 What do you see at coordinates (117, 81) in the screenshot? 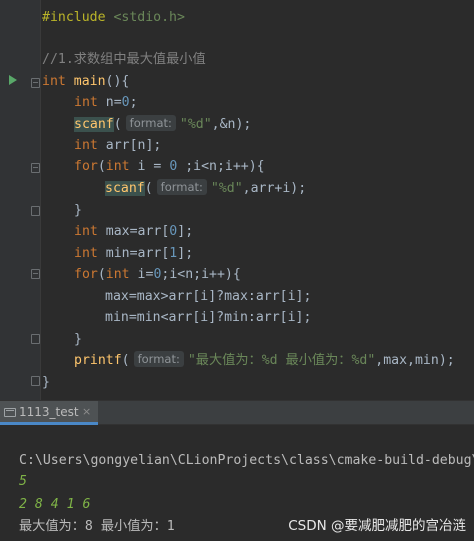
I see `main-paren: (){` at bounding box center [117, 81].